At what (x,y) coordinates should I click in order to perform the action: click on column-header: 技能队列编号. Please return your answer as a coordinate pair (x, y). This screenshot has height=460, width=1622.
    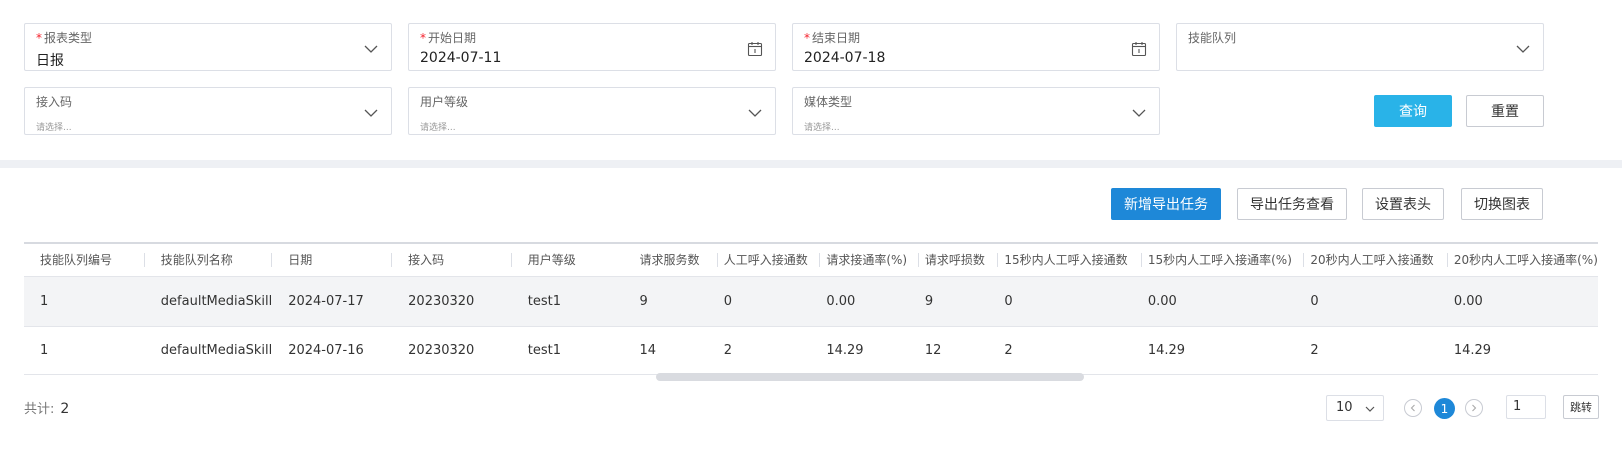
    Looking at the image, I should click on (84, 260).